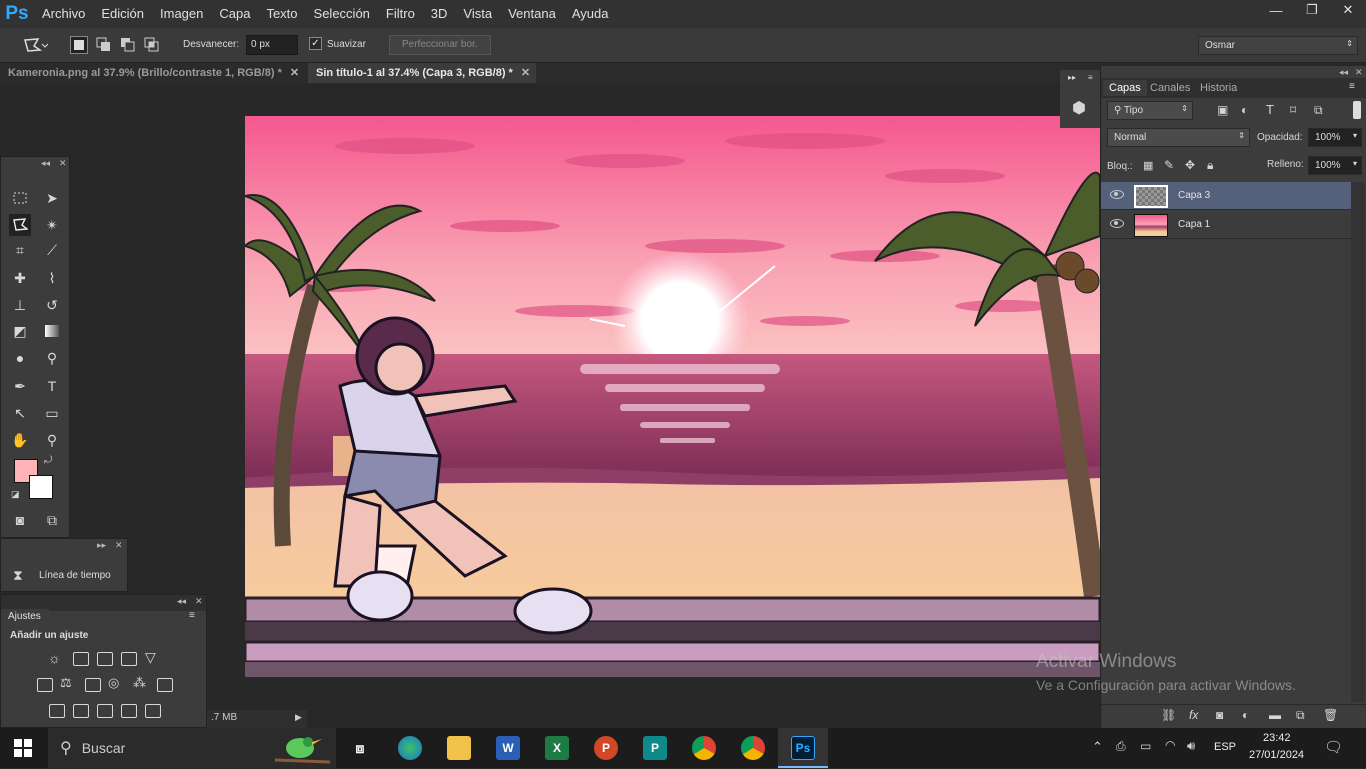 Image resolution: width=1366 pixels, height=769 pixels. Describe the element at coordinates (1218, 88) in the screenshot. I see `tab-historia: Historia` at that location.